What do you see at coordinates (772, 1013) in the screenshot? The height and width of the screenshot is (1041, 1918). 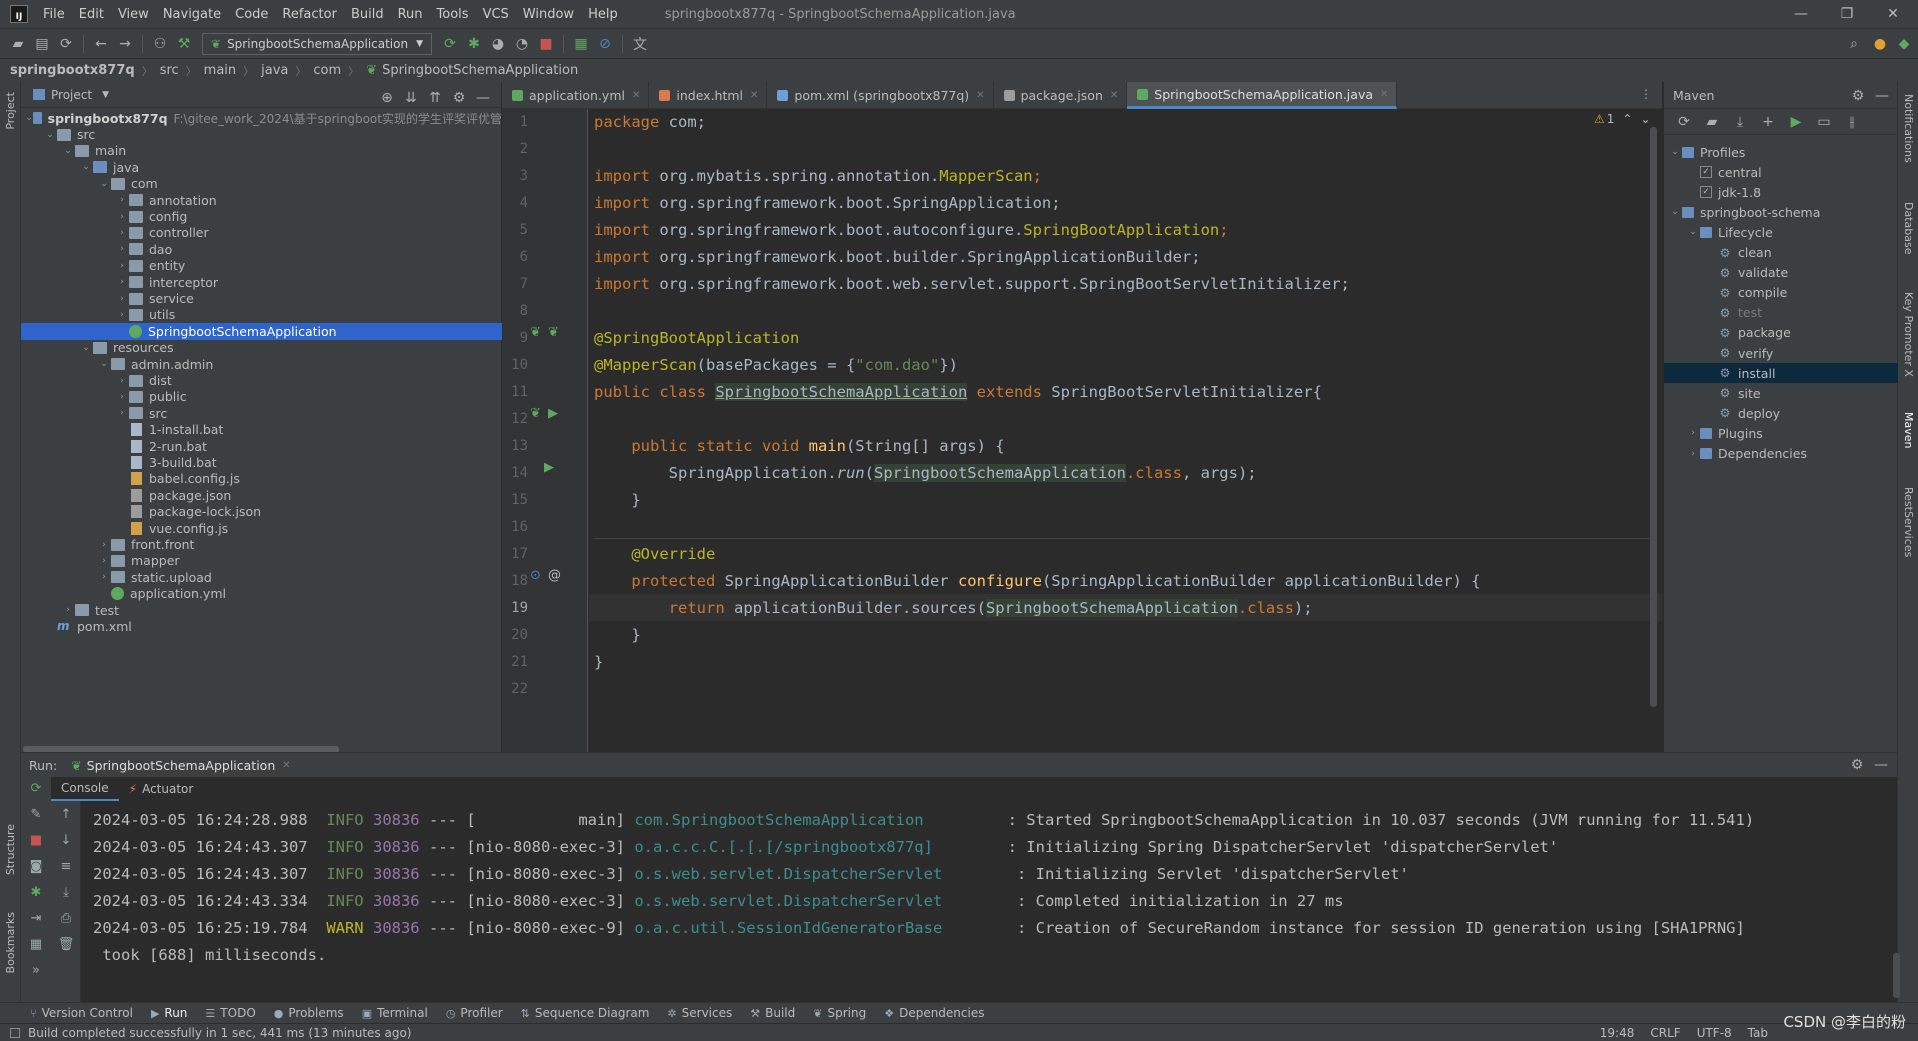 I see `bottom-tab-build: ⚒ Build` at bounding box center [772, 1013].